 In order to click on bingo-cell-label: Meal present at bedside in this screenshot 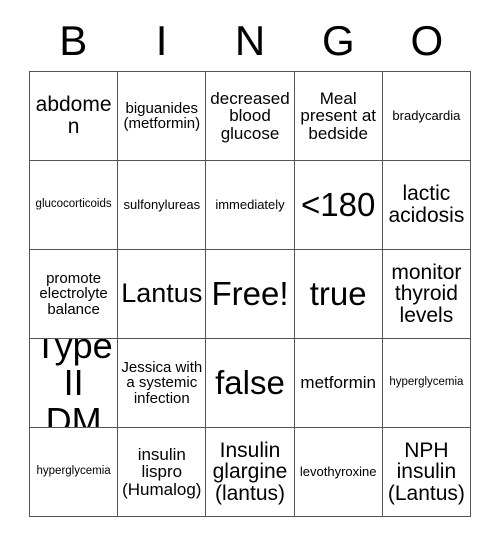, I will do `click(338, 115)`.